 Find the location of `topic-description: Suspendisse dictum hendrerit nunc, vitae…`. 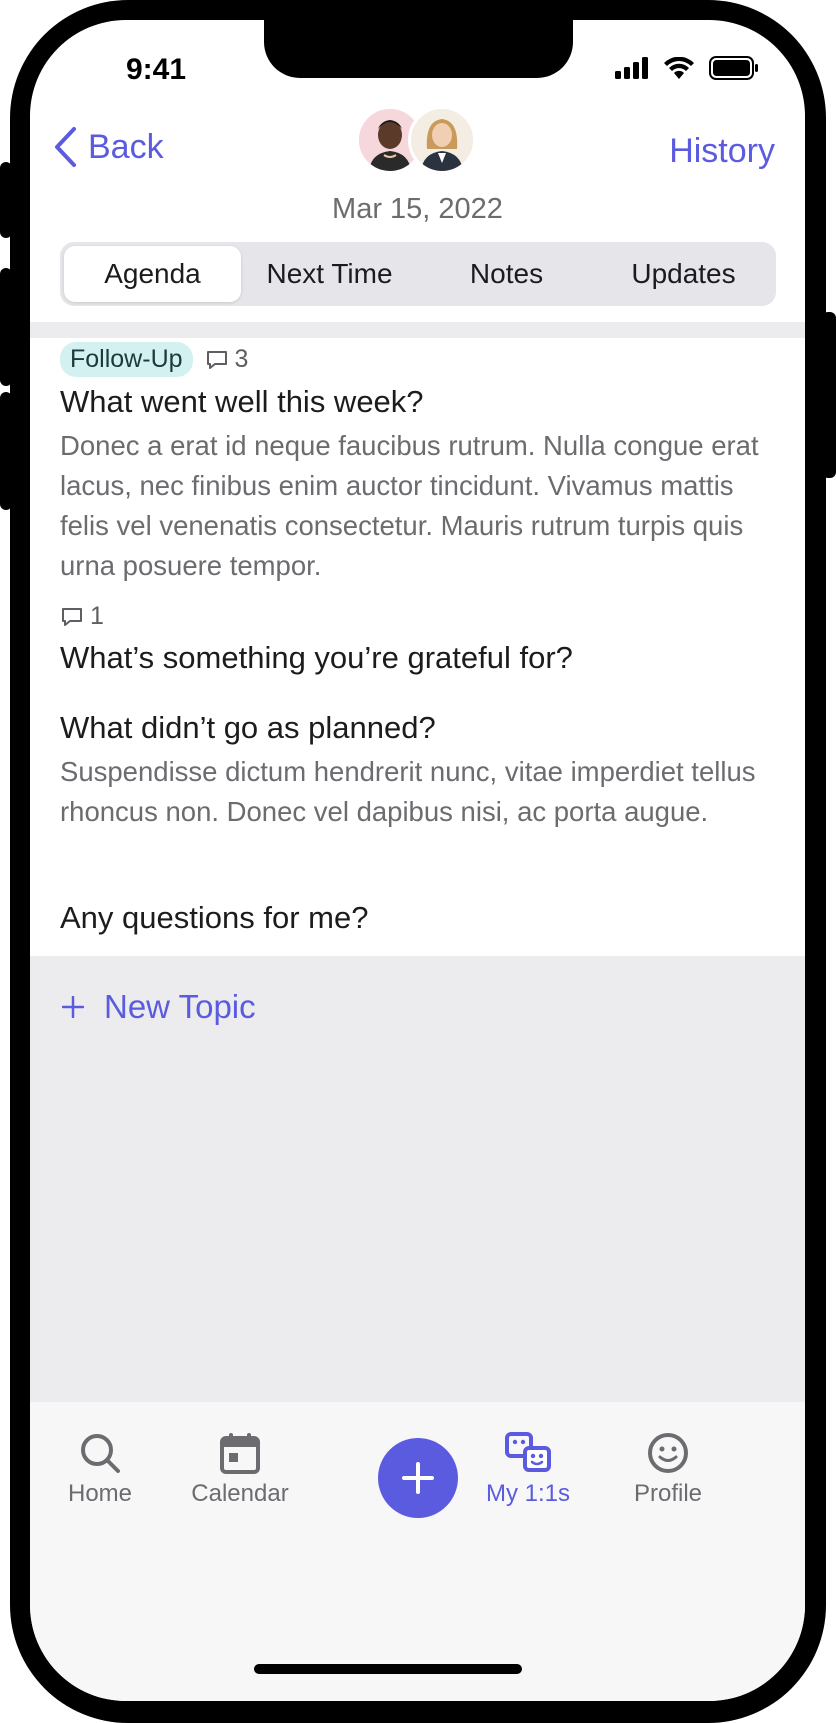

topic-description: Suspendisse dictum hendrerit nunc, vitae… is located at coordinates (408, 791).